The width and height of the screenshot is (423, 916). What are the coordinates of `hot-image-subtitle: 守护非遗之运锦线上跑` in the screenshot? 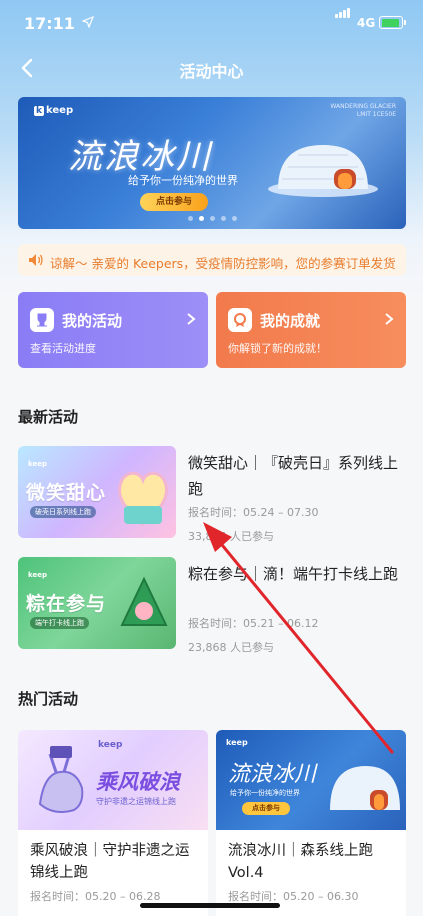 It's located at (136, 801).